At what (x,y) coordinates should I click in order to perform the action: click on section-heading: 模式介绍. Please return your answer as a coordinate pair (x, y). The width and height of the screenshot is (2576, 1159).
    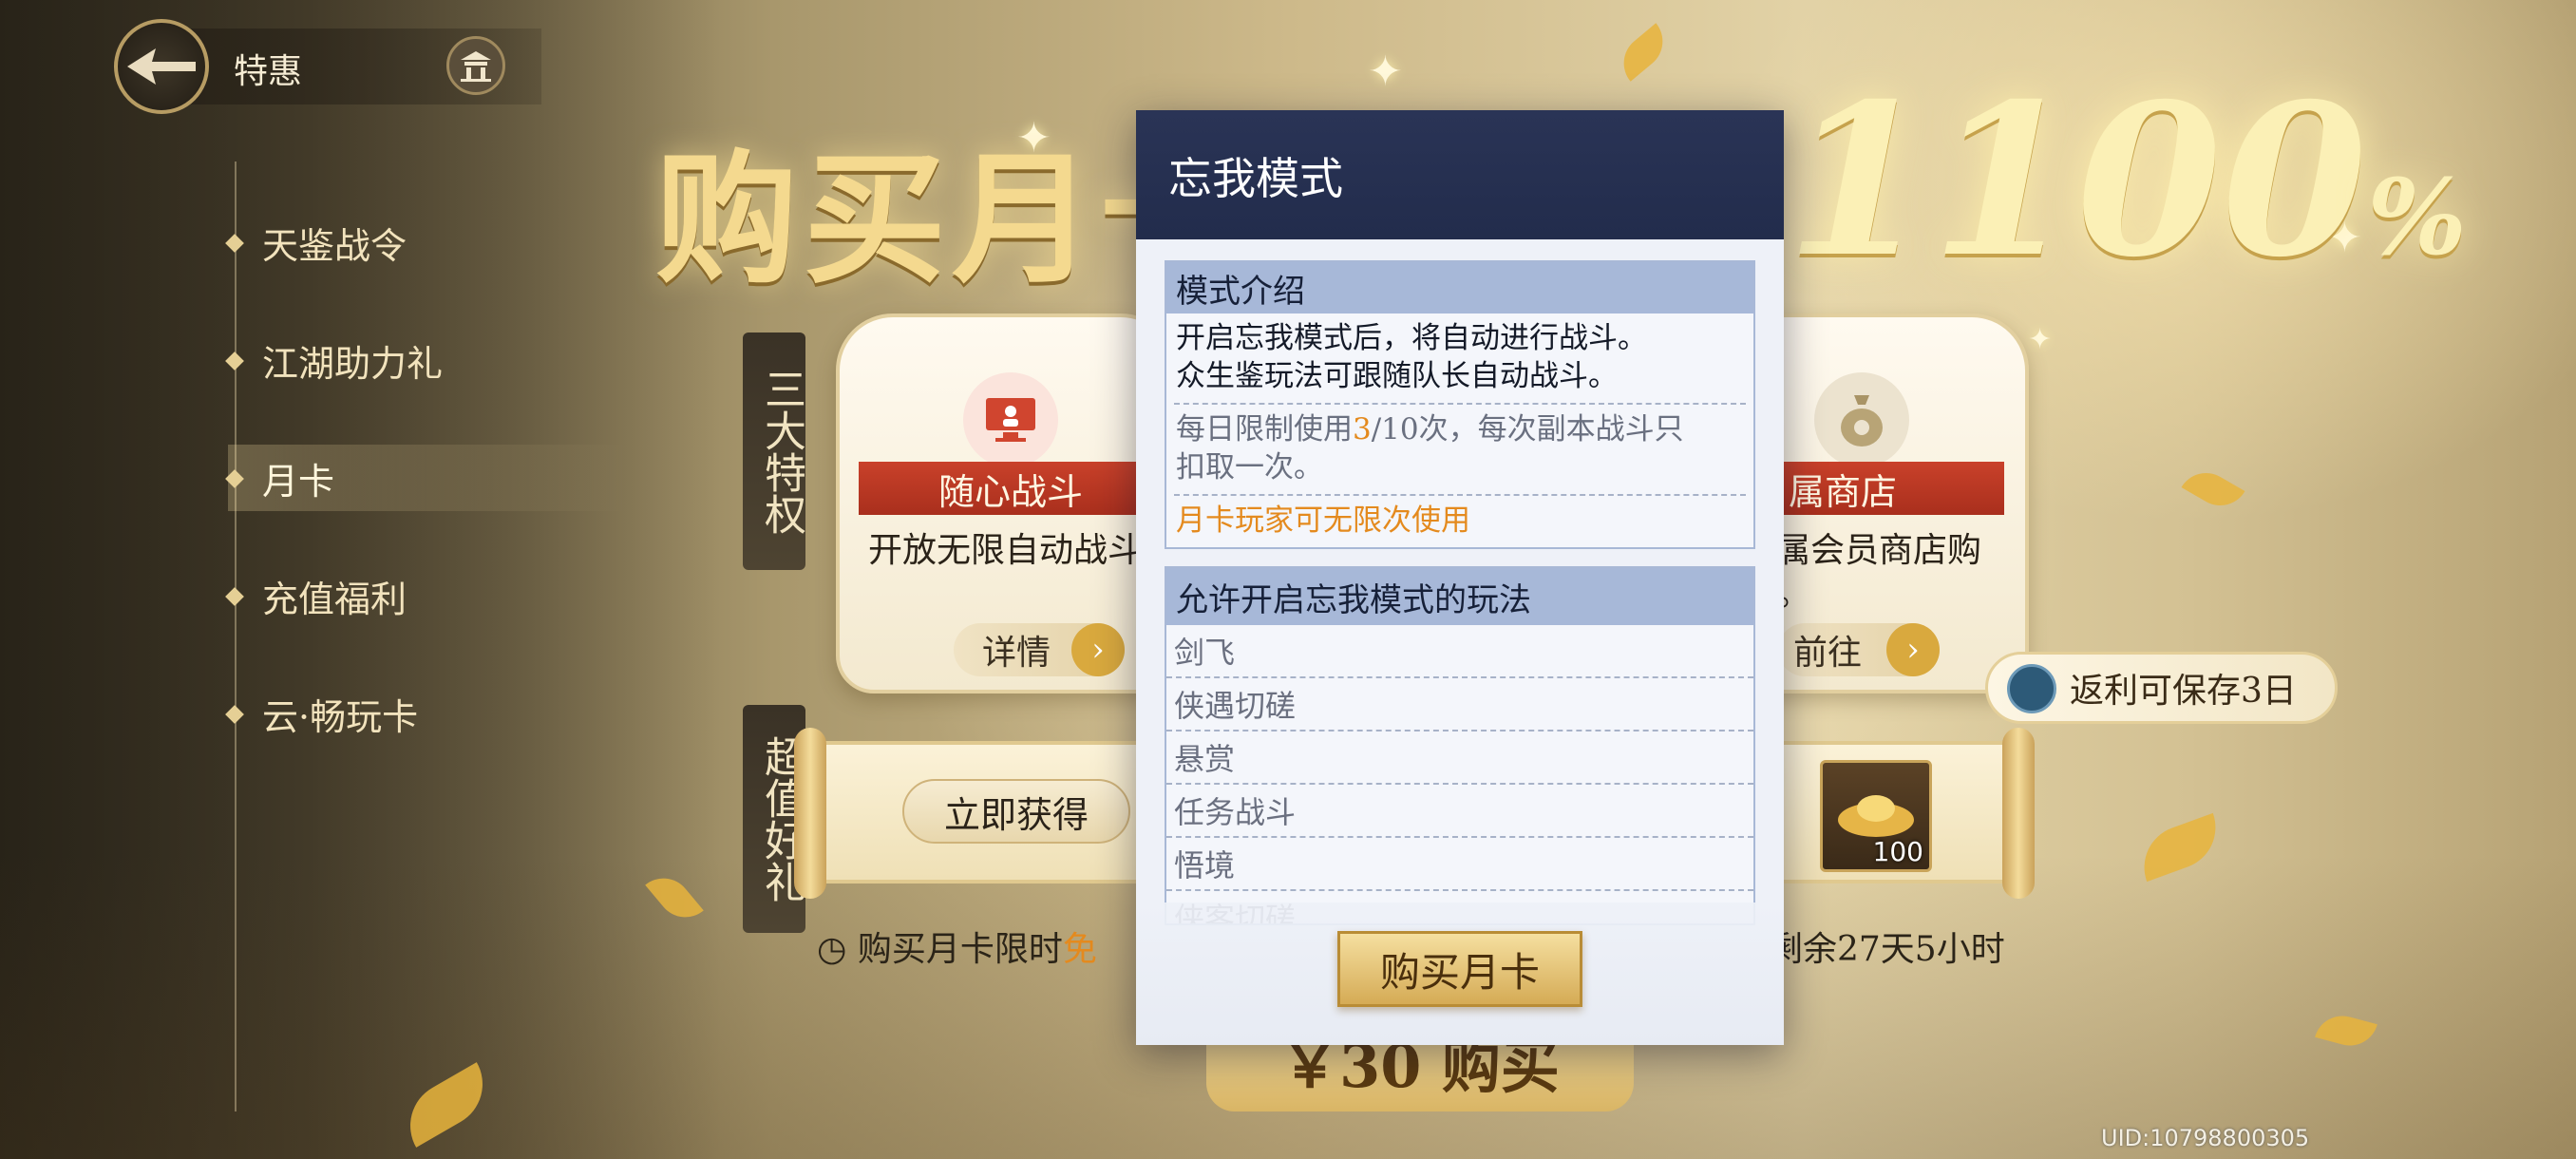
    Looking at the image, I should click on (1459, 288).